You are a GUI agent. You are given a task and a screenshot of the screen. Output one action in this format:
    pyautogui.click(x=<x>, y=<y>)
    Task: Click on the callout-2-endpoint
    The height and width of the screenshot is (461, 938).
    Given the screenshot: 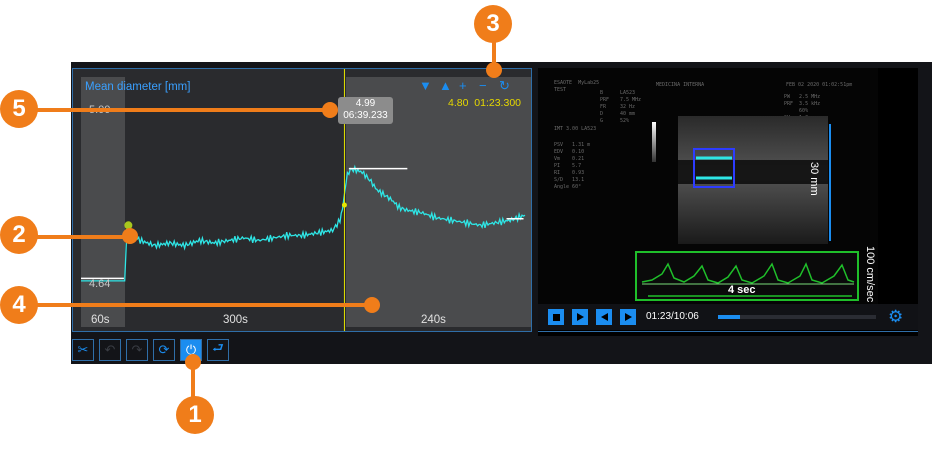 What is the action you would take?
    pyautogui.click(x=130, y=236)
    